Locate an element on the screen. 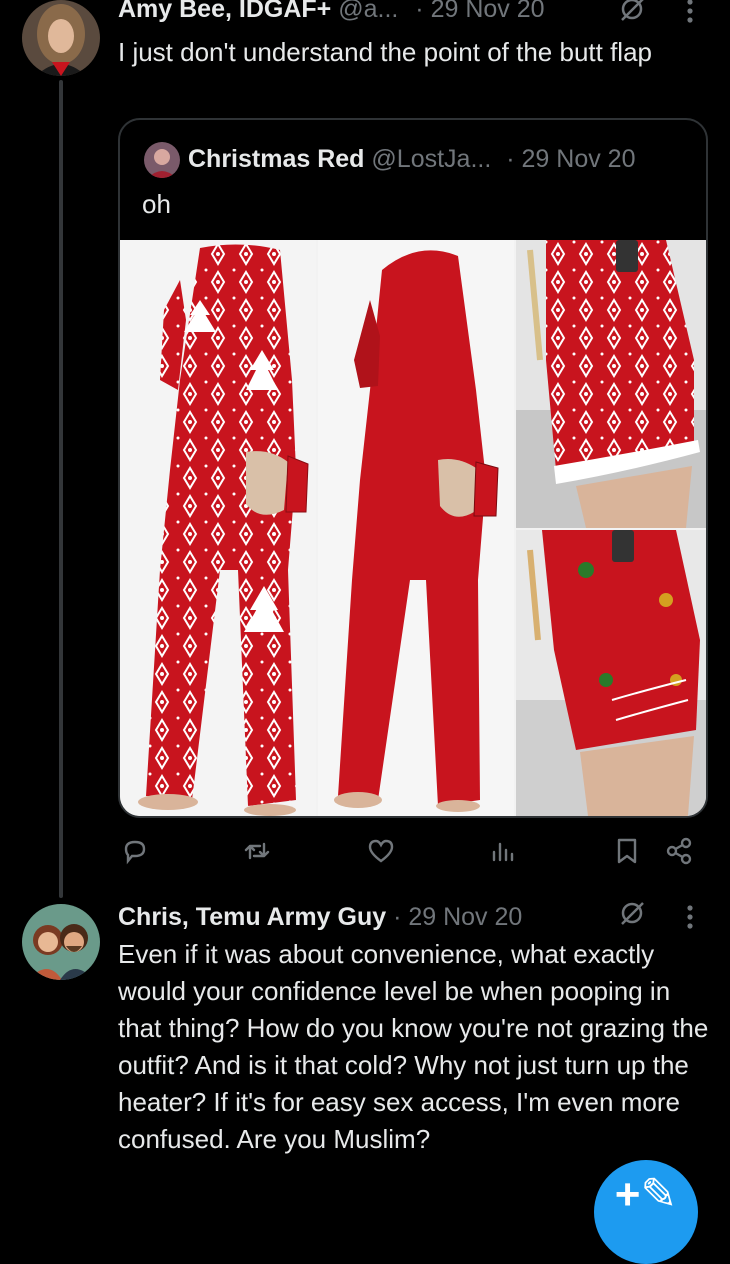 The image size is (730, 1264). views-icon is located at coordinates (503, 852).